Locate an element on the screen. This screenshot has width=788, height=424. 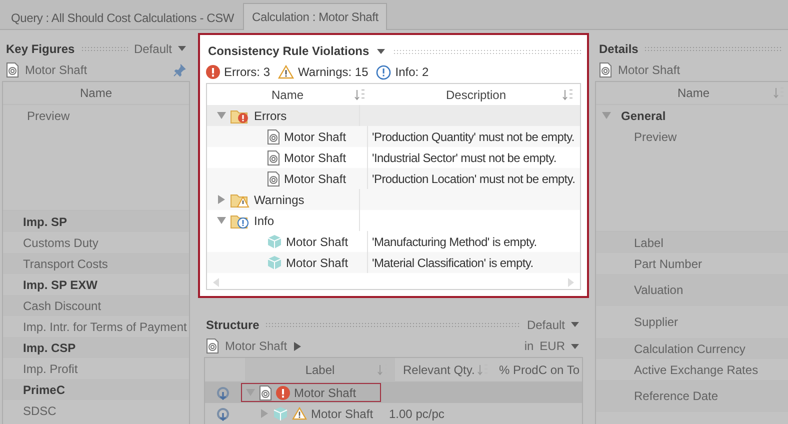
group-label: Errors is located at coordinates (270, 115).